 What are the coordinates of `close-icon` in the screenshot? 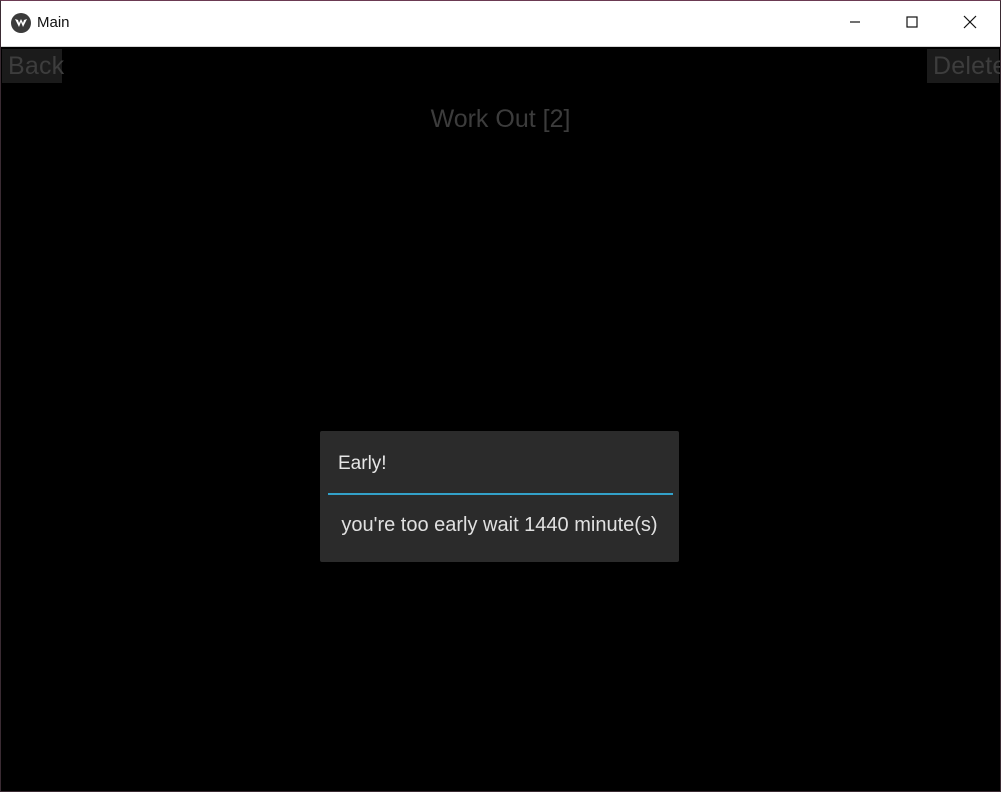 It's located at (970, 24).